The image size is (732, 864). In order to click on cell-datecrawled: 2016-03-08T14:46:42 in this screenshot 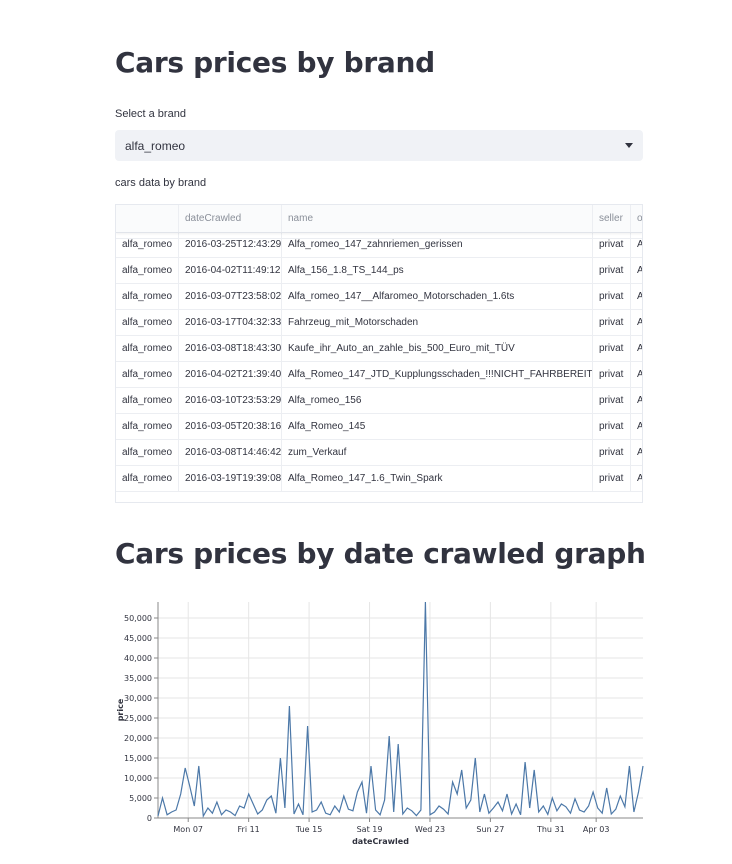, I will do `click(230, 452)`.